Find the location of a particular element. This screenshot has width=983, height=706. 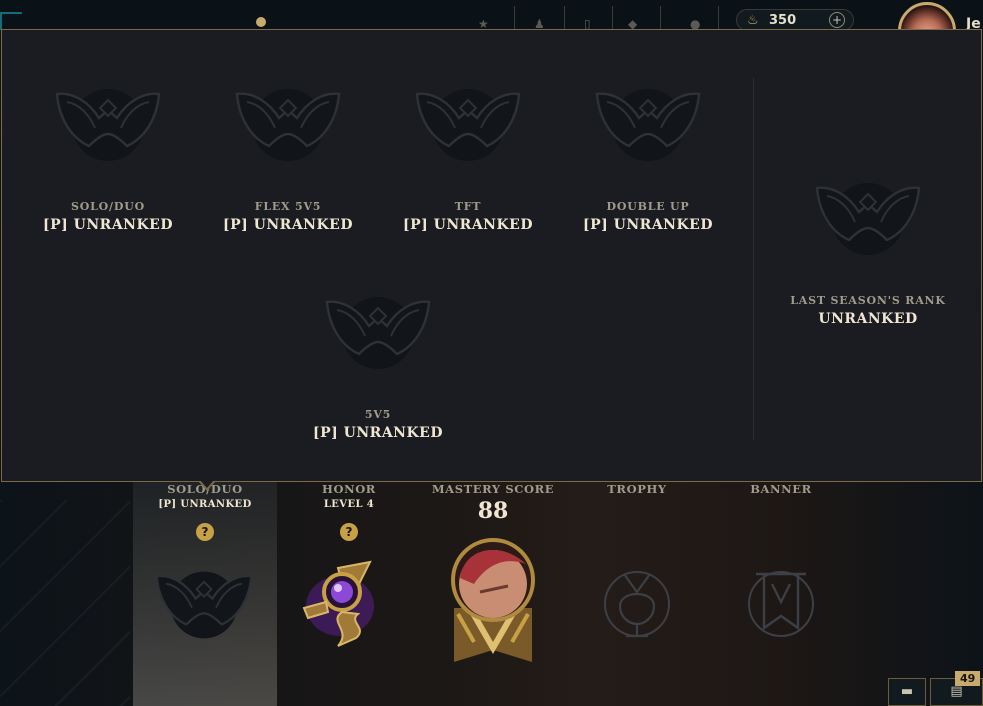

tft-emblem-icon is located at coordinates (468, 125).